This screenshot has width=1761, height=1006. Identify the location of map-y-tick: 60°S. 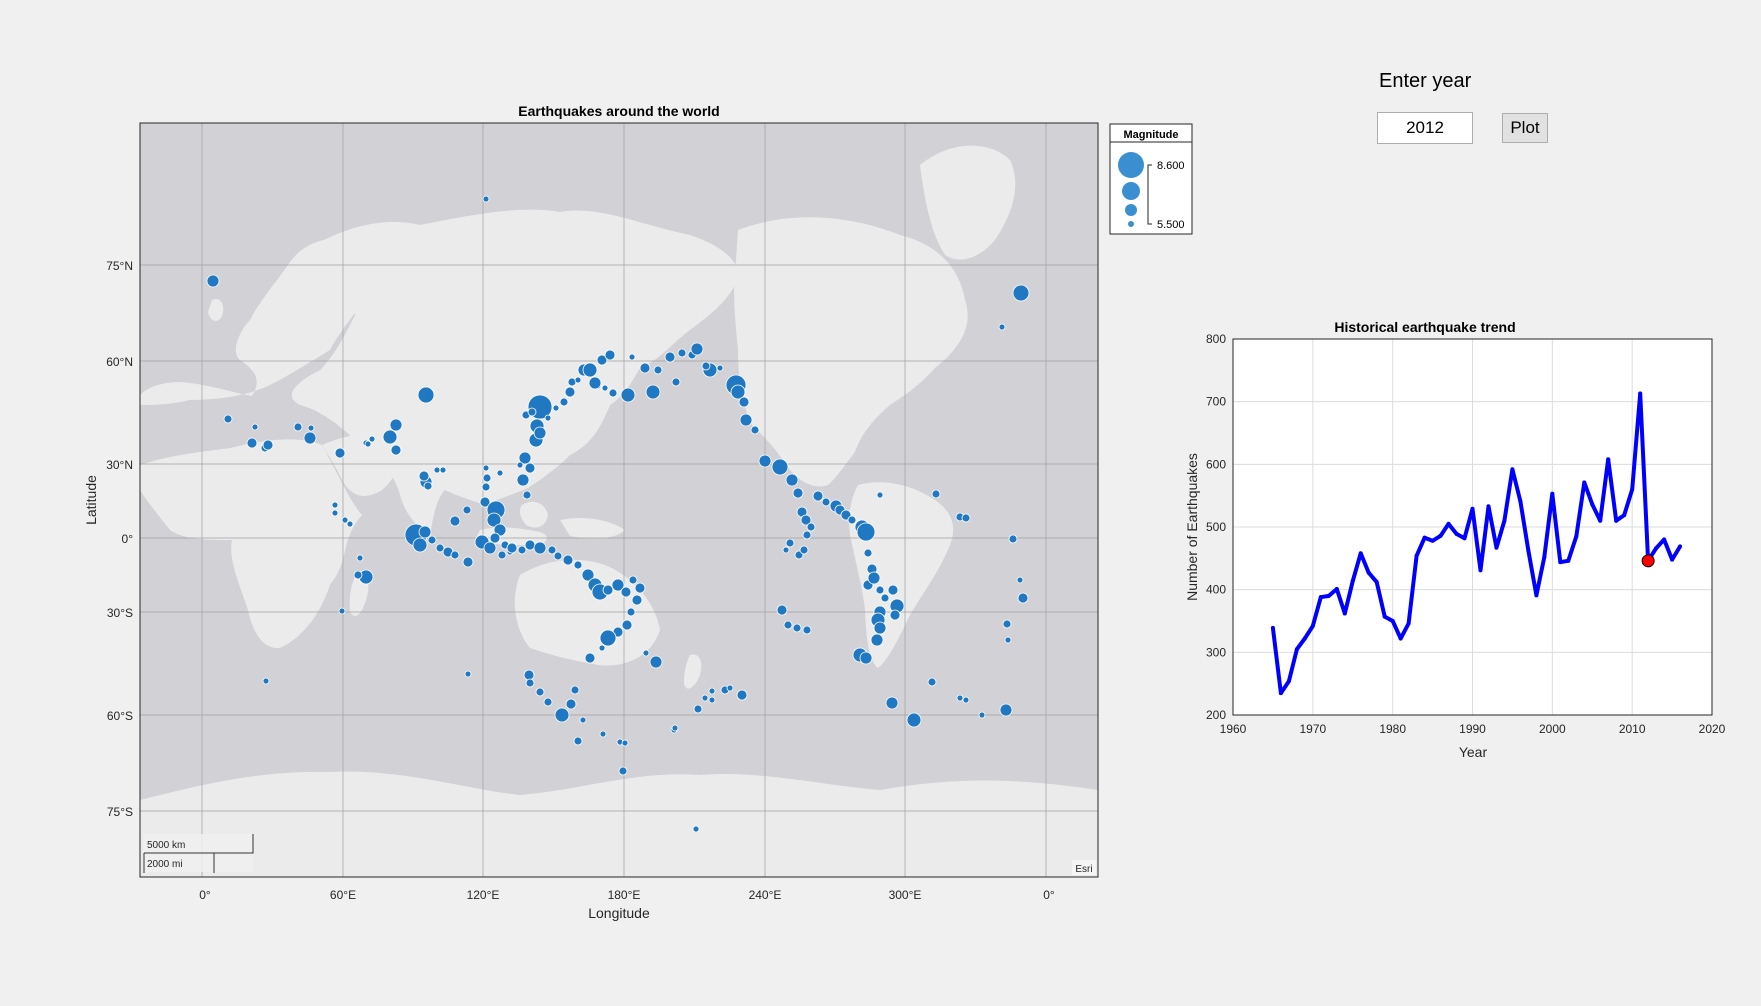
(120, 716).